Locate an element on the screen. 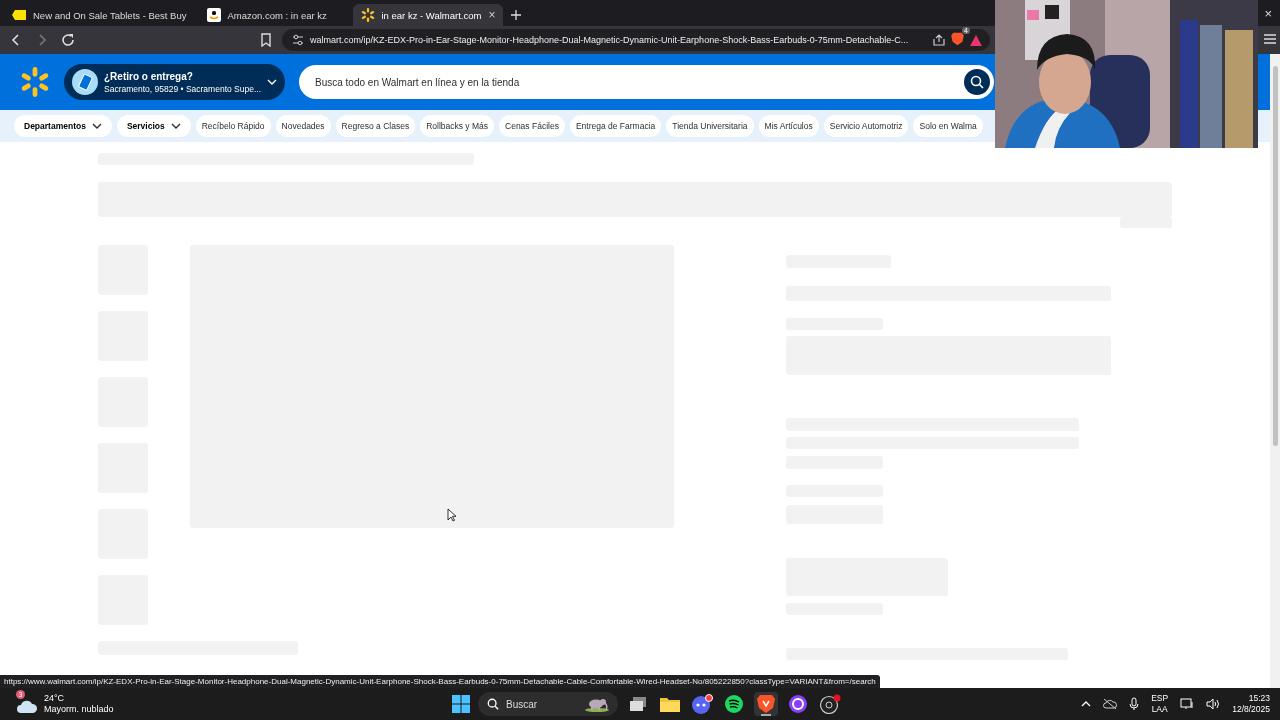  cloud-off-icon is located at coordinates (1110, 704).